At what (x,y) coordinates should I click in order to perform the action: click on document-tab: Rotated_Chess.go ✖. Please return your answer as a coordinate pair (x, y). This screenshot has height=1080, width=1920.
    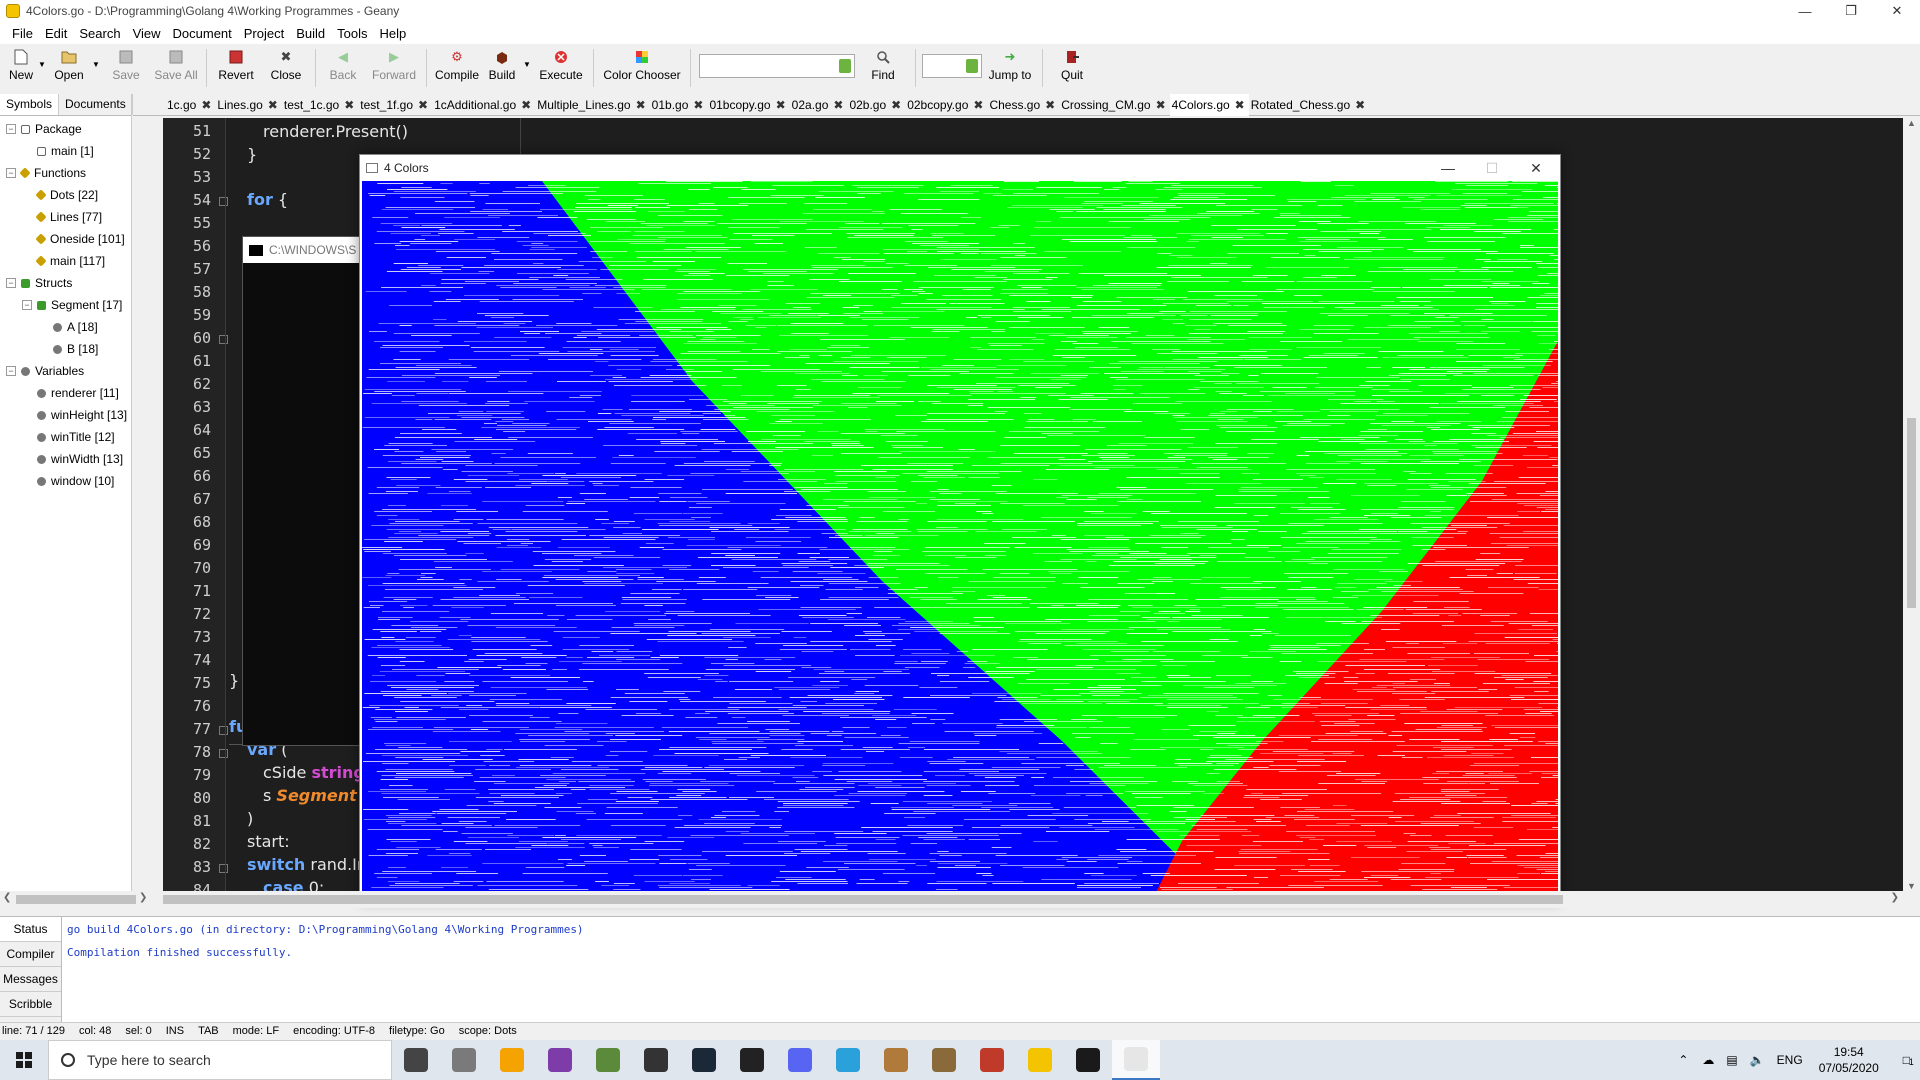
    Looking at the image, I should click on (1309, 105).